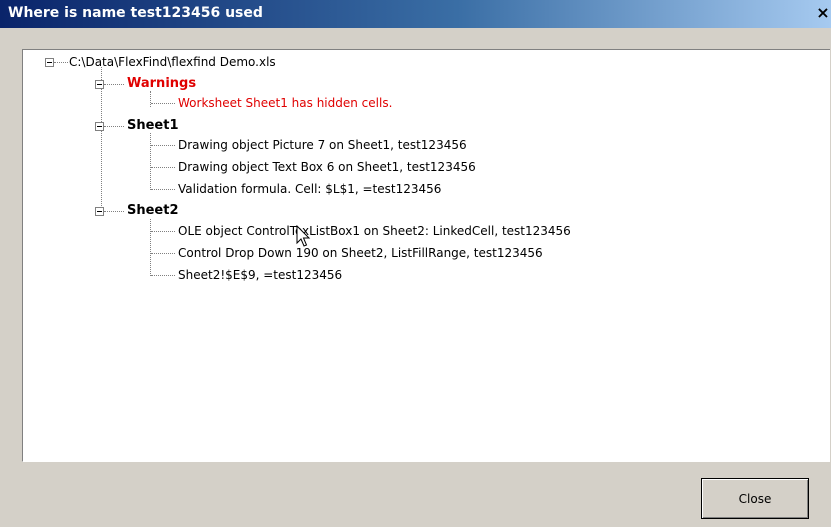 The height and width of the screenshot is (527, 831). What do you see at coordinates (755, 498) in the screenshot?
I see `close-button: Close` at bounding box center [755, 498].